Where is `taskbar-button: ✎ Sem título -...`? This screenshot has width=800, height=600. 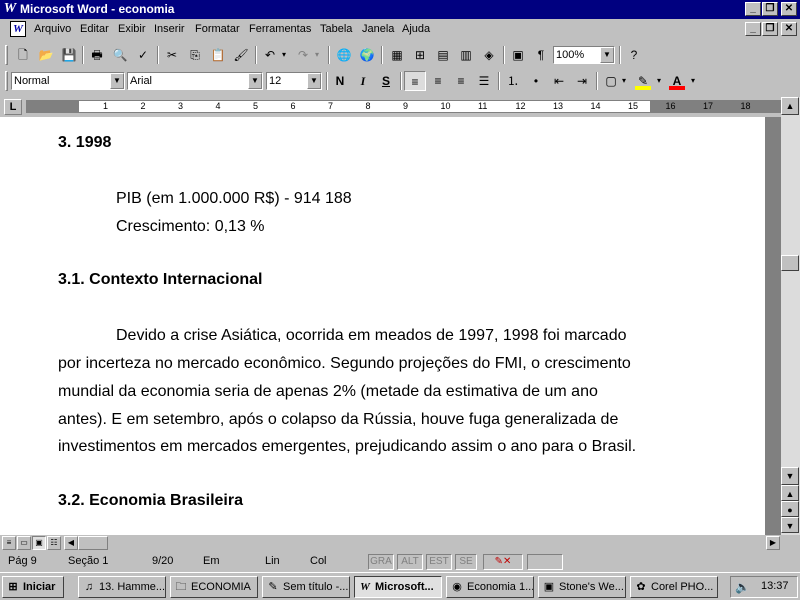 taskbar-button: ✎ Sem título -... is located at coordinates (306, 587).